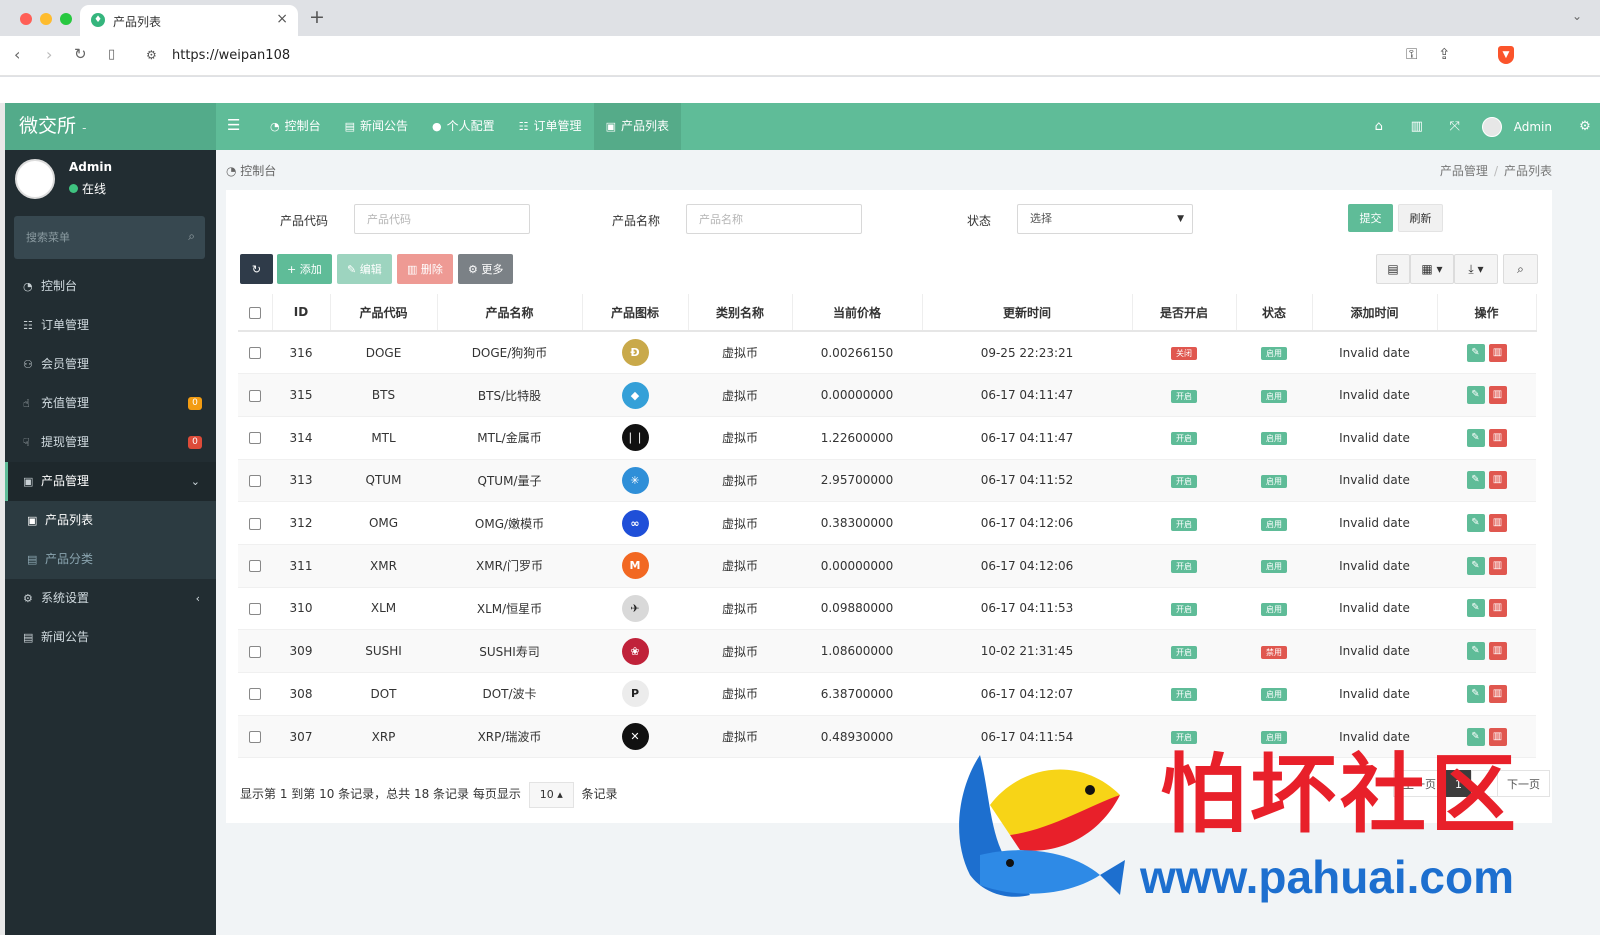 This screenshot has width=1600, height=935. Describe the element at coordinates (231, 55) in the screenshot. I see `url-text: https://weipan108` at that location.